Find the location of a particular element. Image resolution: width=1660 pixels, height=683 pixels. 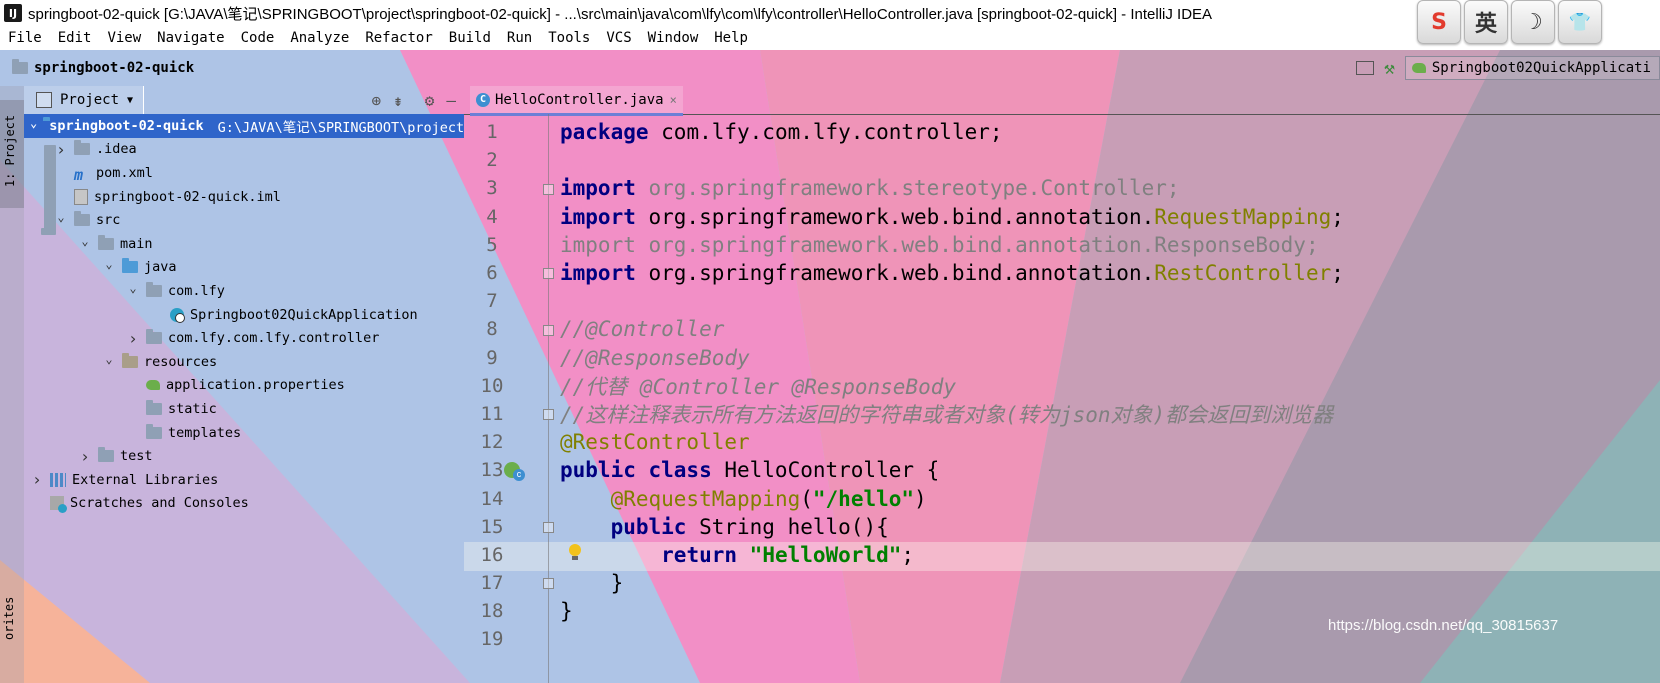

menu-navigate: Navigate is located at coordinates (190, 38).